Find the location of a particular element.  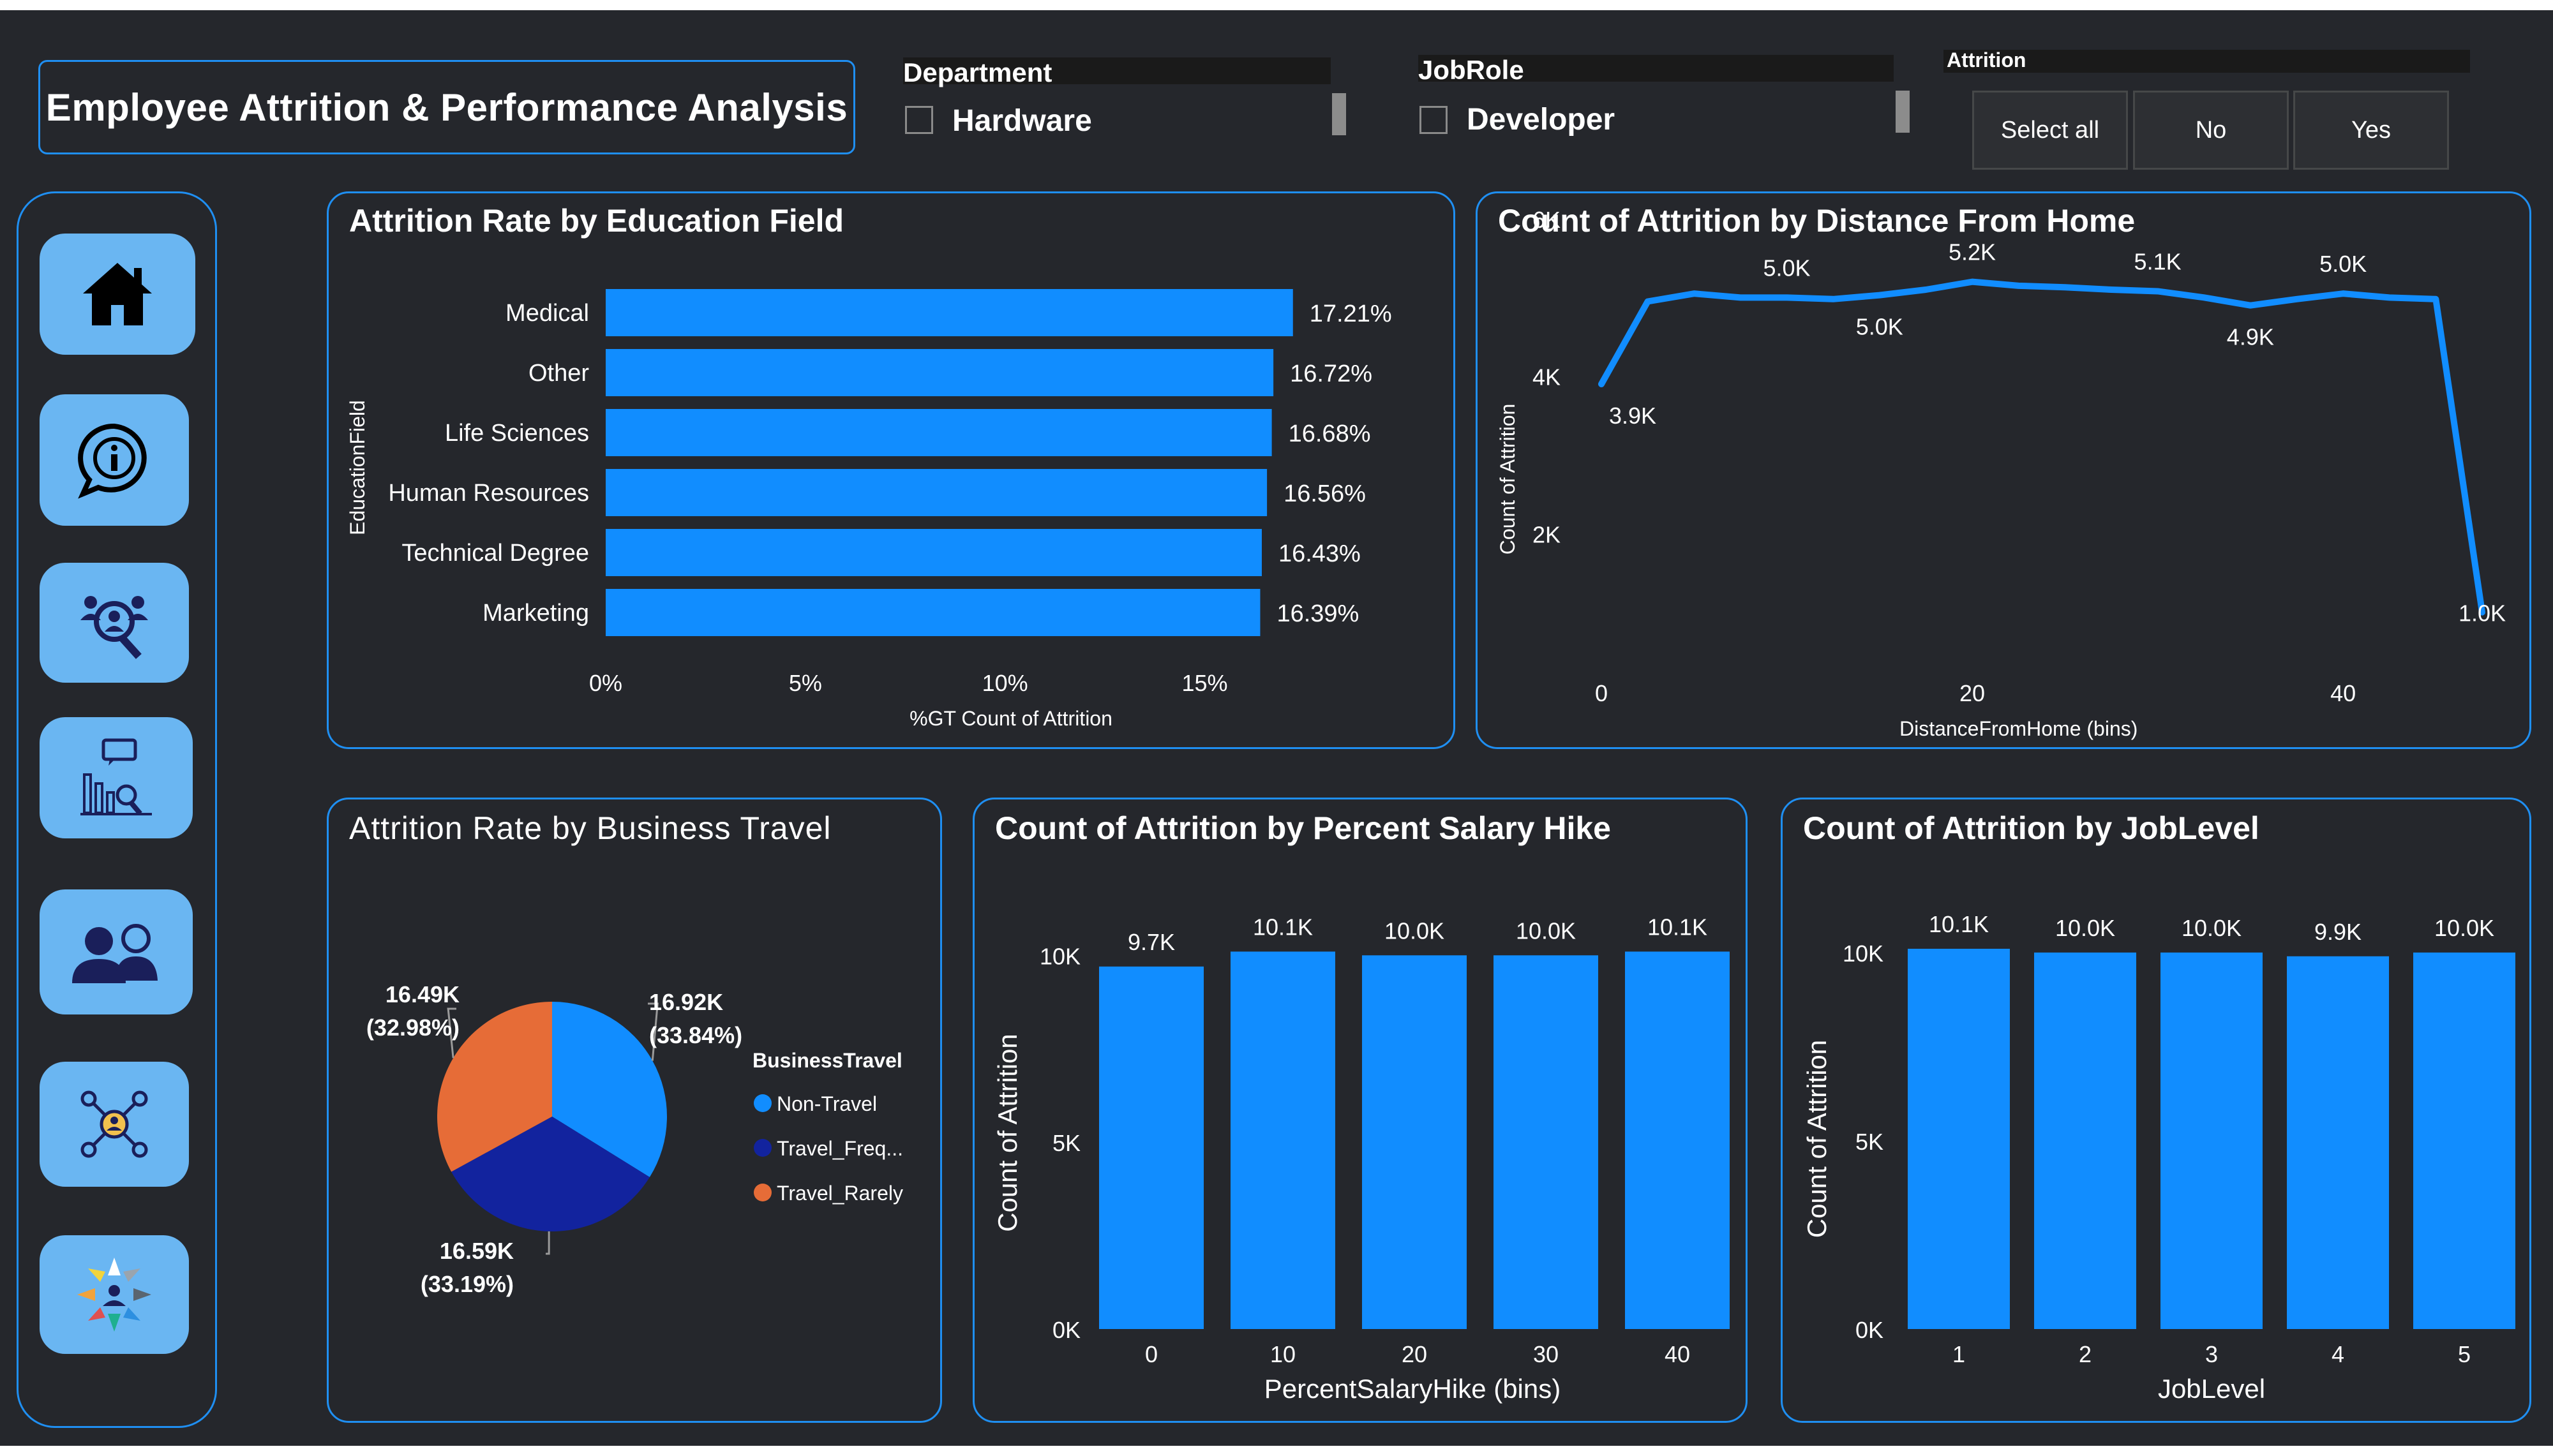

salary-x-tick: 30 is located at coordinates (1546, 1354).